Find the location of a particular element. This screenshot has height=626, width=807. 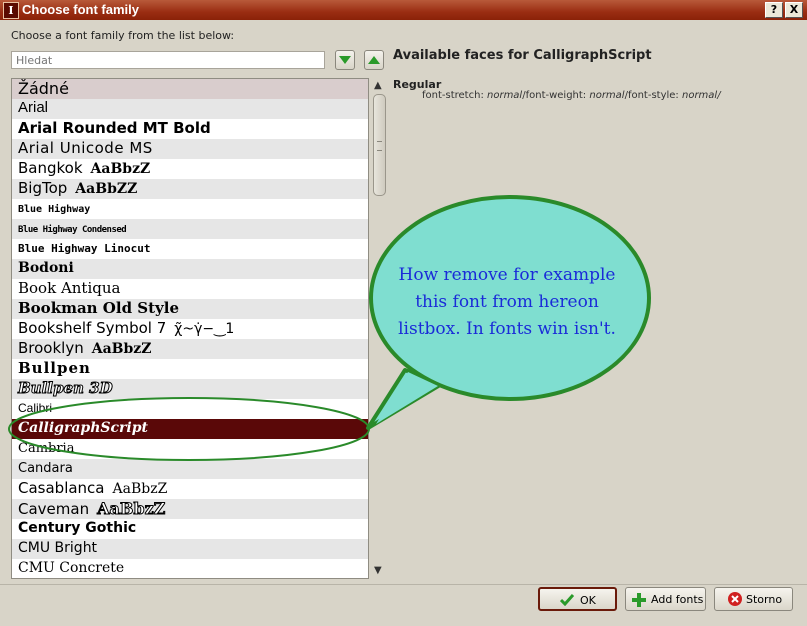

checkmark-icon is located at coordinates (567, 600).